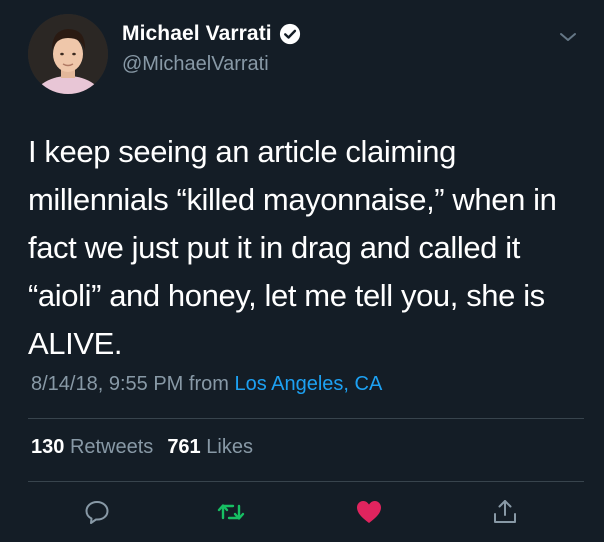  I want to click on avatar, so click(68, 54).